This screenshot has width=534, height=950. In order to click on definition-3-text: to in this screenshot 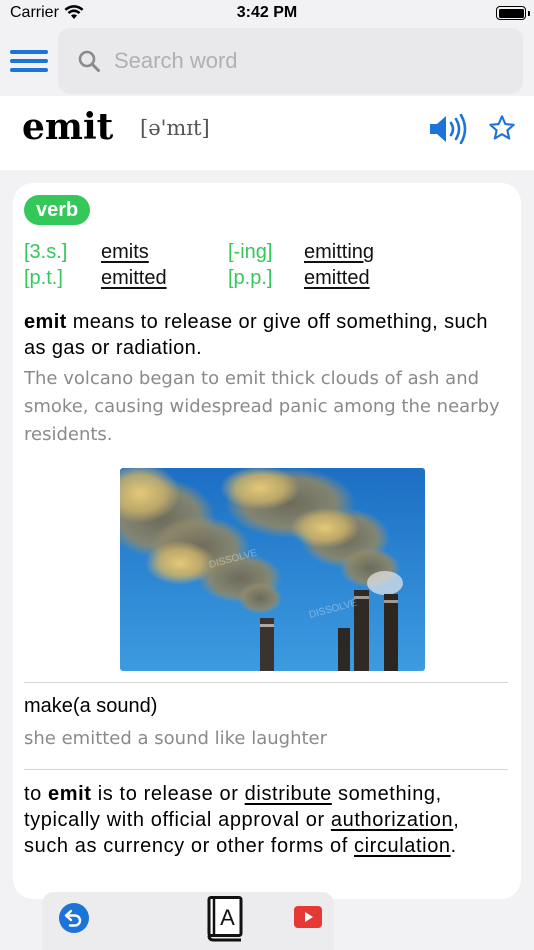, I will do `click(36, 794)`.